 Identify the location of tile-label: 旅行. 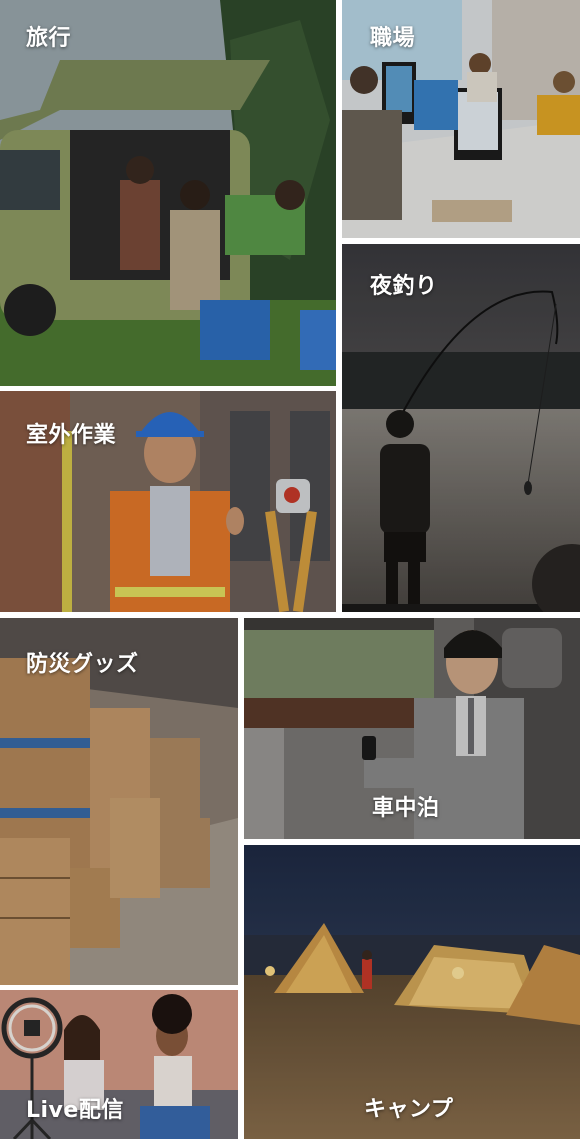
(49, 38).